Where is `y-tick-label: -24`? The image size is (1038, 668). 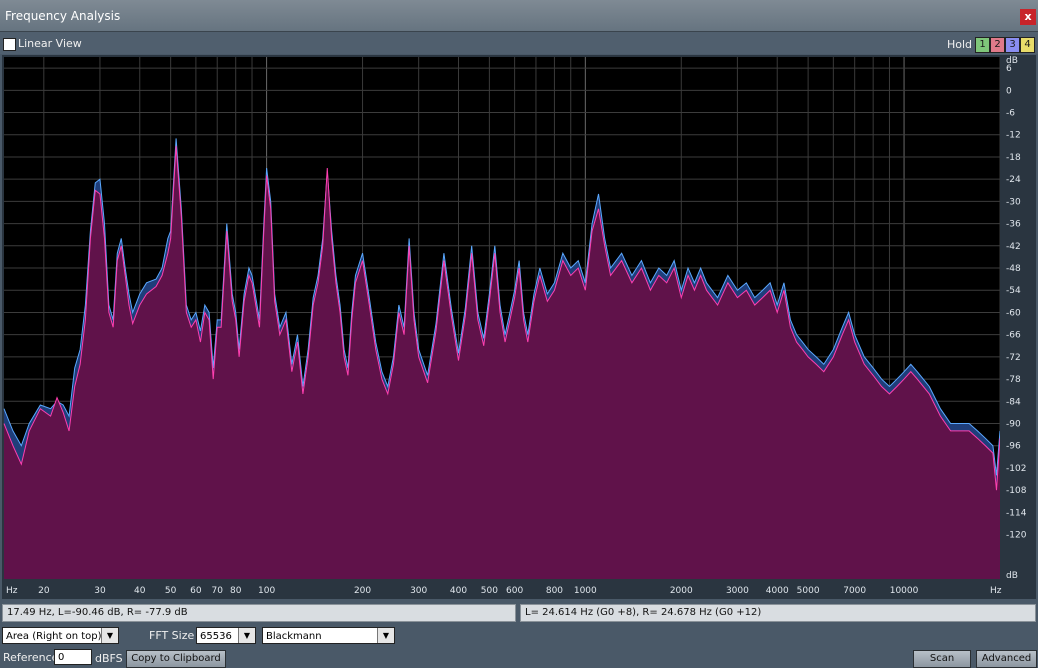 y-tick-label: -24 is located at coordinates (1013, 180).